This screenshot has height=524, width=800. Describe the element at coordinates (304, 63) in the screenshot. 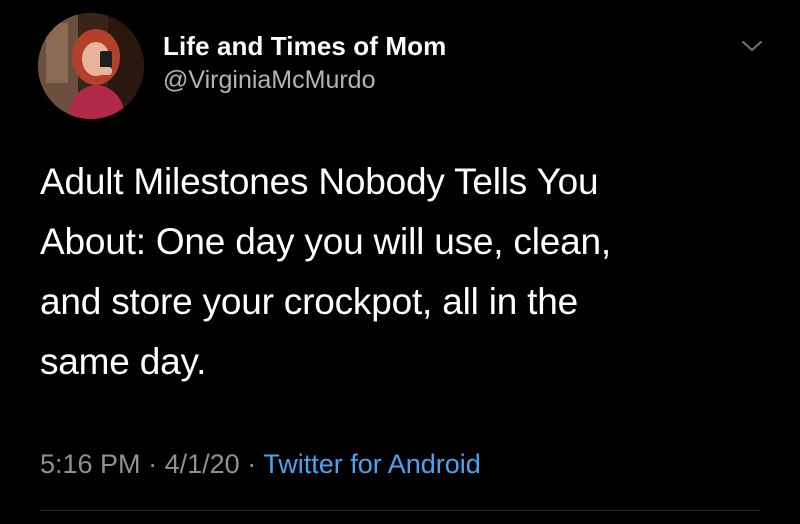

I see `author-info: Life and Times of Mom @VirginiaMcMurdo` at that location.